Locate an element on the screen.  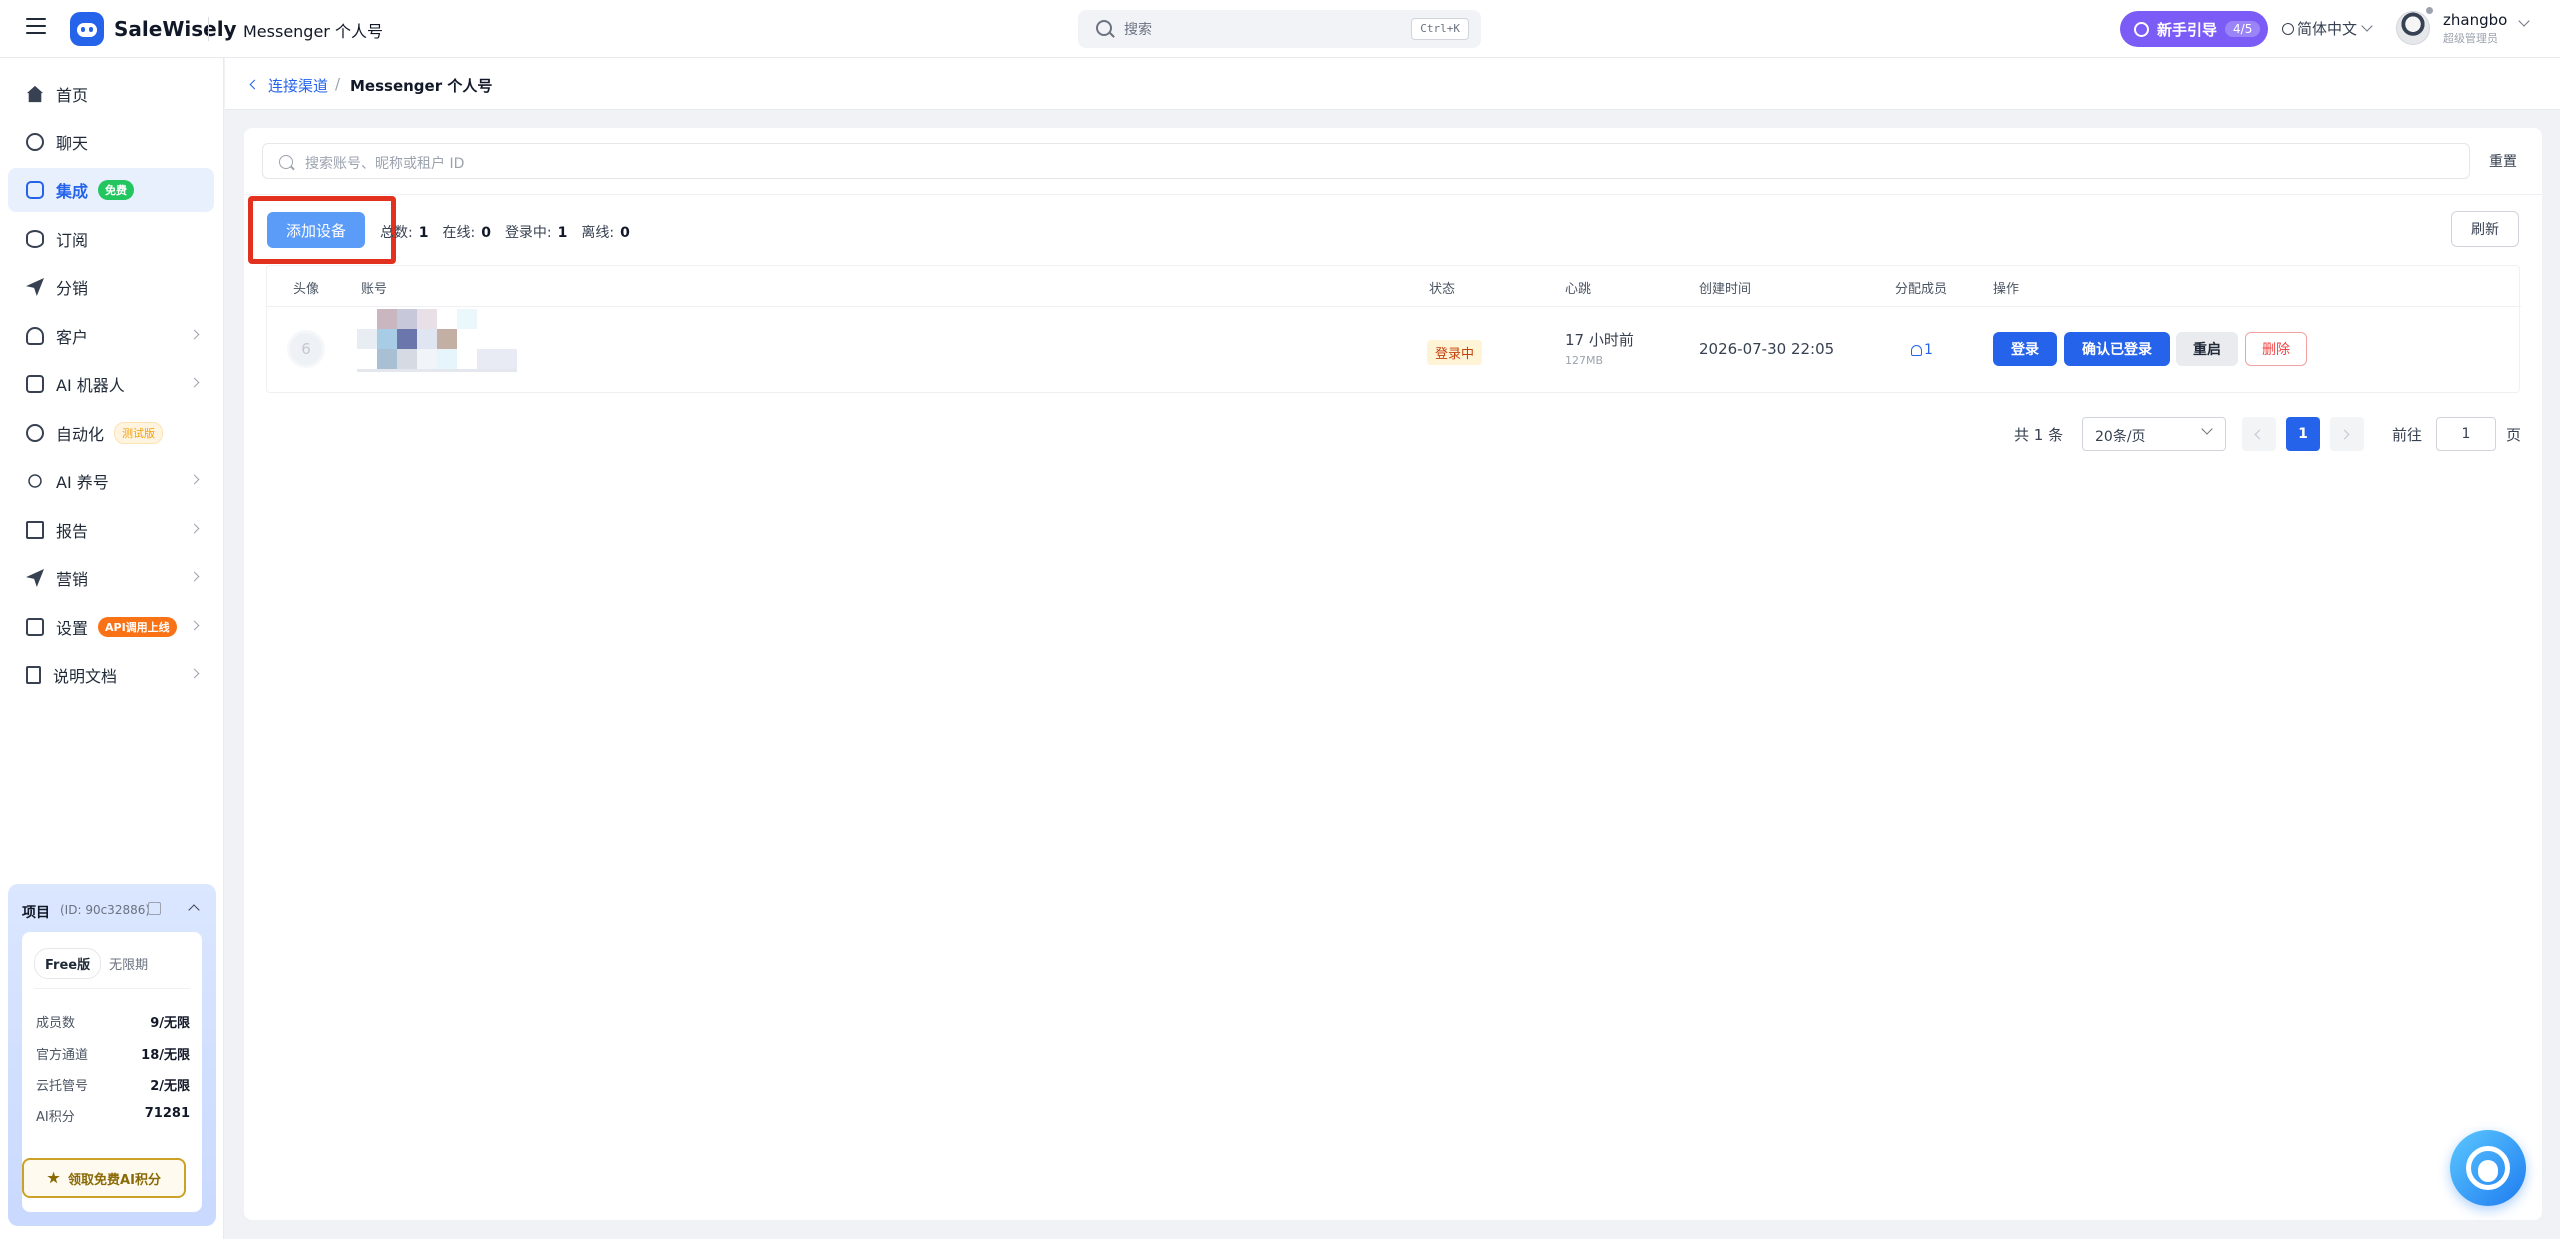
claim-label: 领取免费AI积分 is located at coordinates (114, 1180).